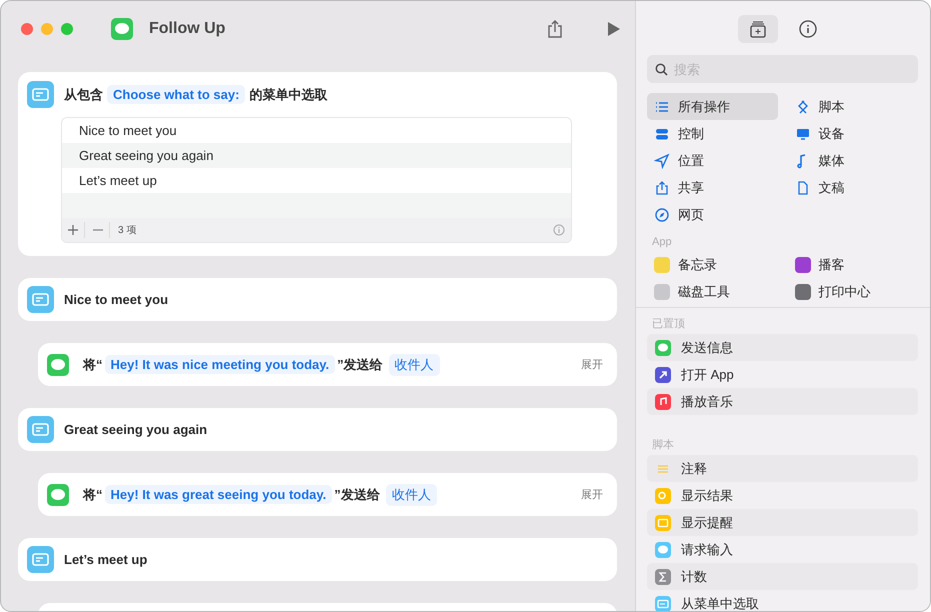  Describe the element at coordinates (782, 576) in the screenshot. I see `action-item: 计数` at that location.